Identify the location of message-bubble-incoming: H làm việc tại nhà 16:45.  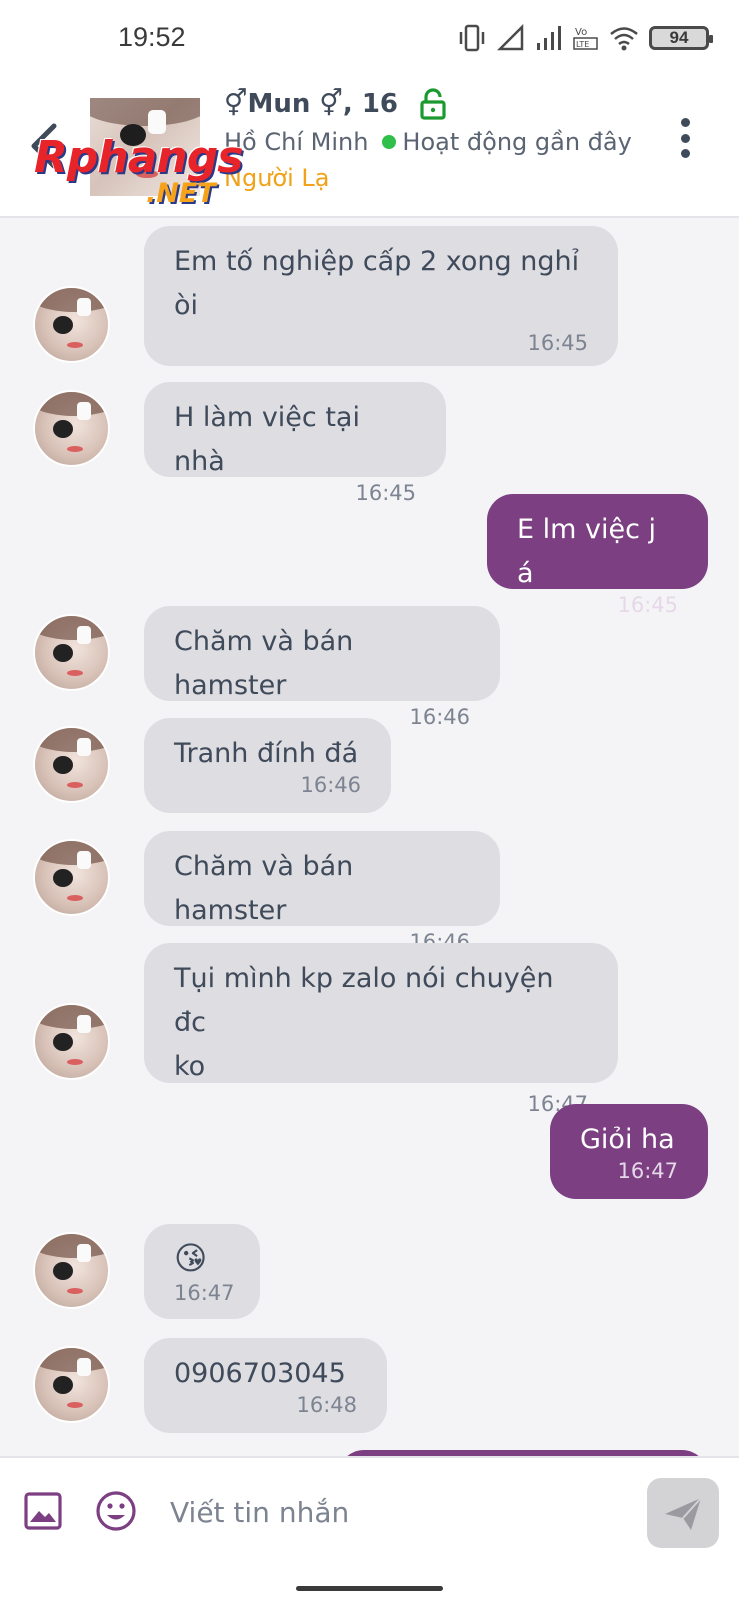
(295, 443).